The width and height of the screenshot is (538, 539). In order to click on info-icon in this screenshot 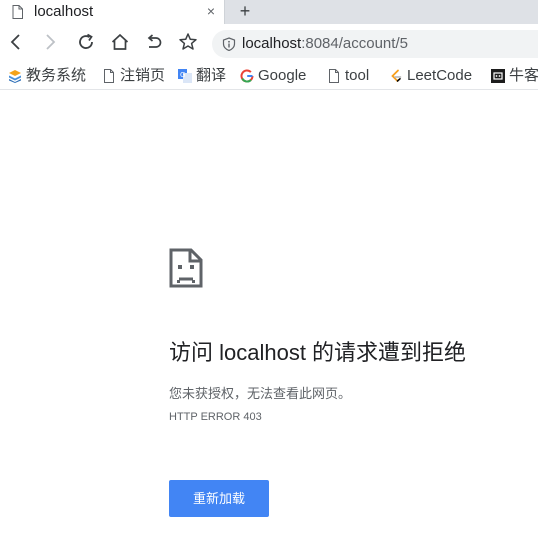, I will do `click(229, 44)`.